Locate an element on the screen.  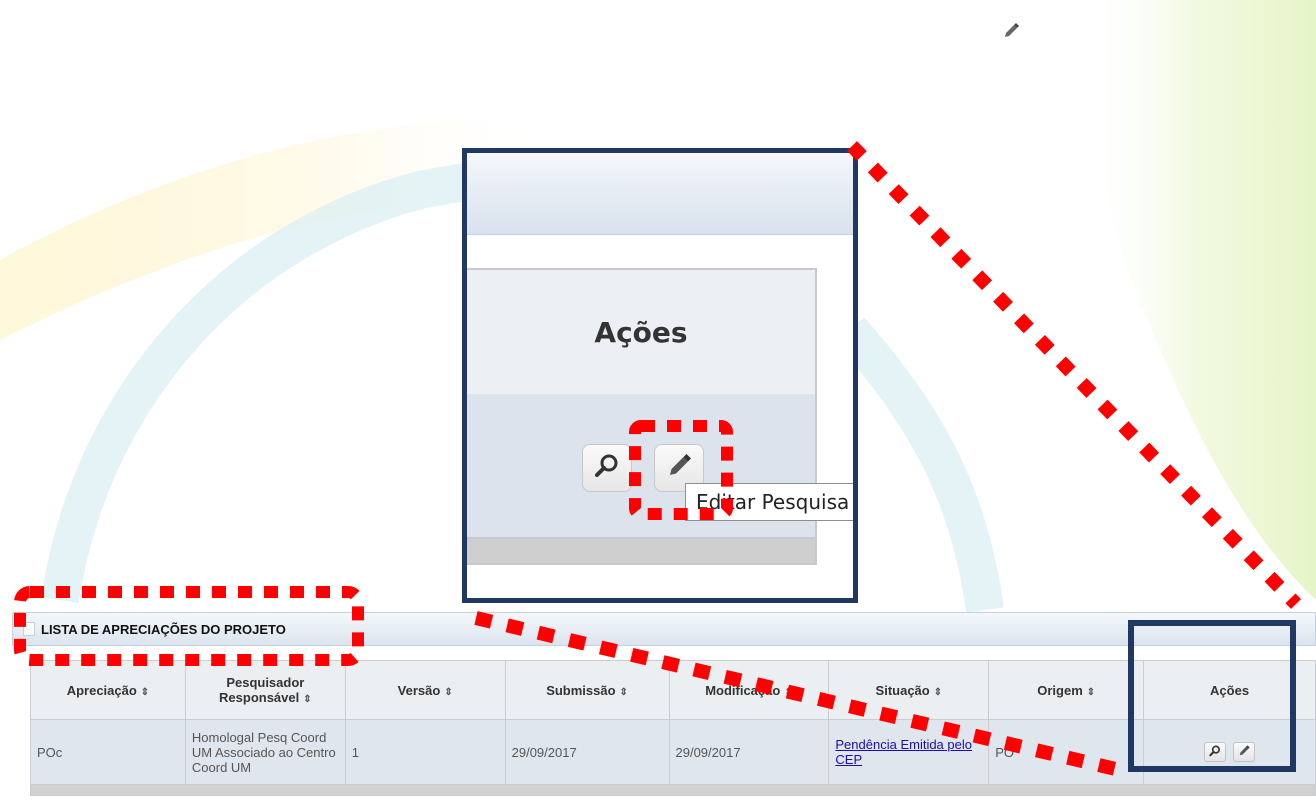
table-footer-bar is located at coordinates (673, 790).